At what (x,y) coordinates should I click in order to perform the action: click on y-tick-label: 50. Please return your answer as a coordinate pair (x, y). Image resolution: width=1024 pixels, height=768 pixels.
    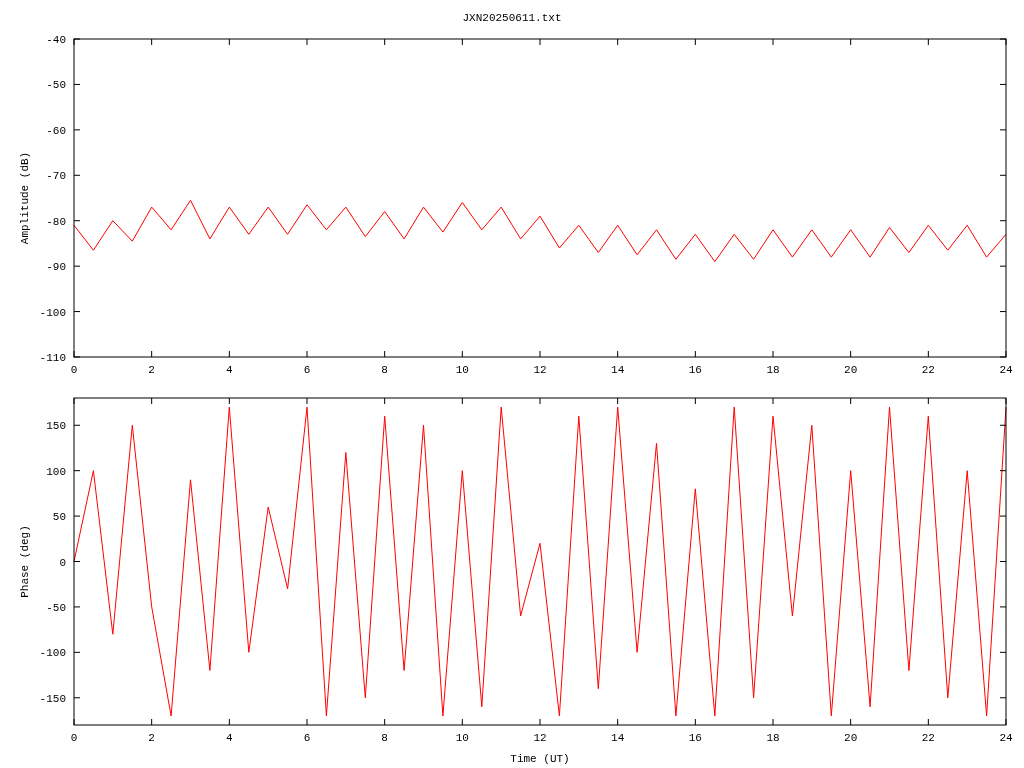
    Looking at the image, I should click on (59, 517).